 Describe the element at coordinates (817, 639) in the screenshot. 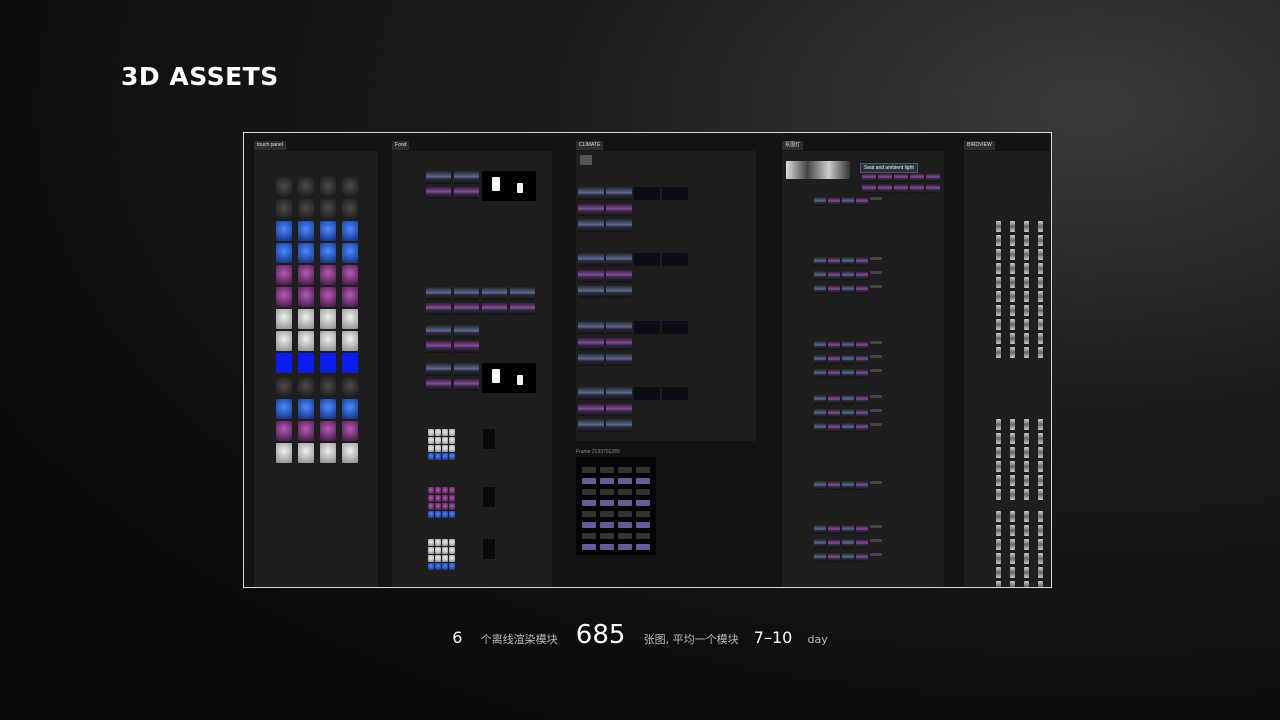

I see `days-unit: day` at that location.